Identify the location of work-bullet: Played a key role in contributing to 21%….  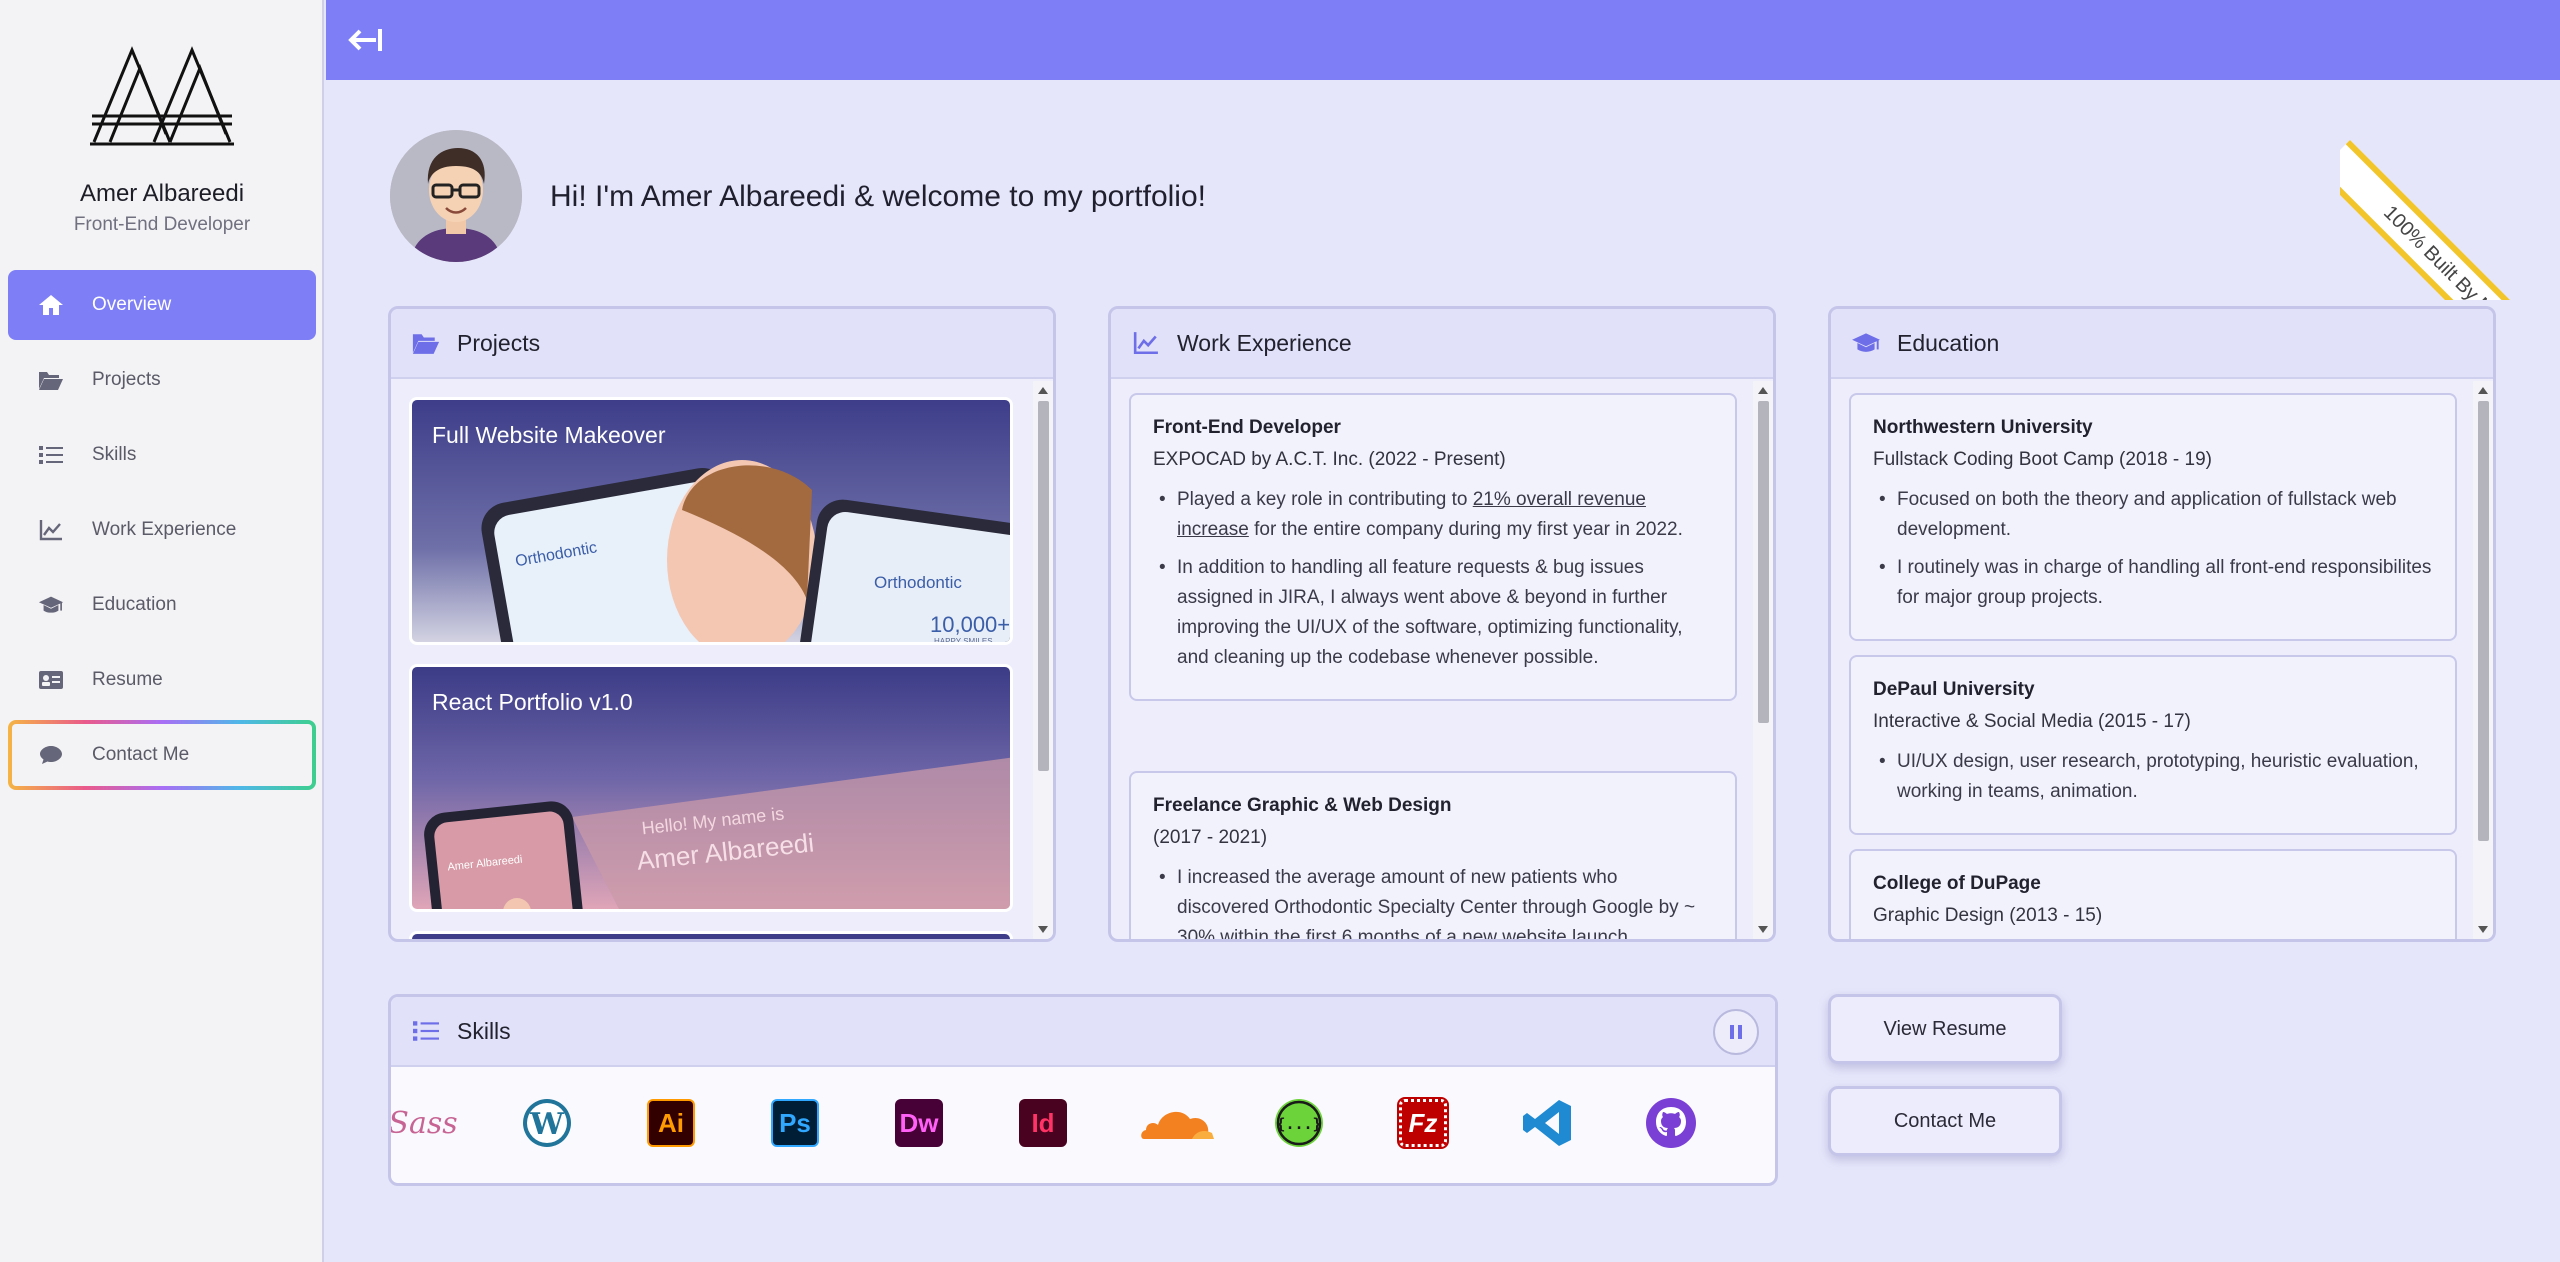
(1433, 515).